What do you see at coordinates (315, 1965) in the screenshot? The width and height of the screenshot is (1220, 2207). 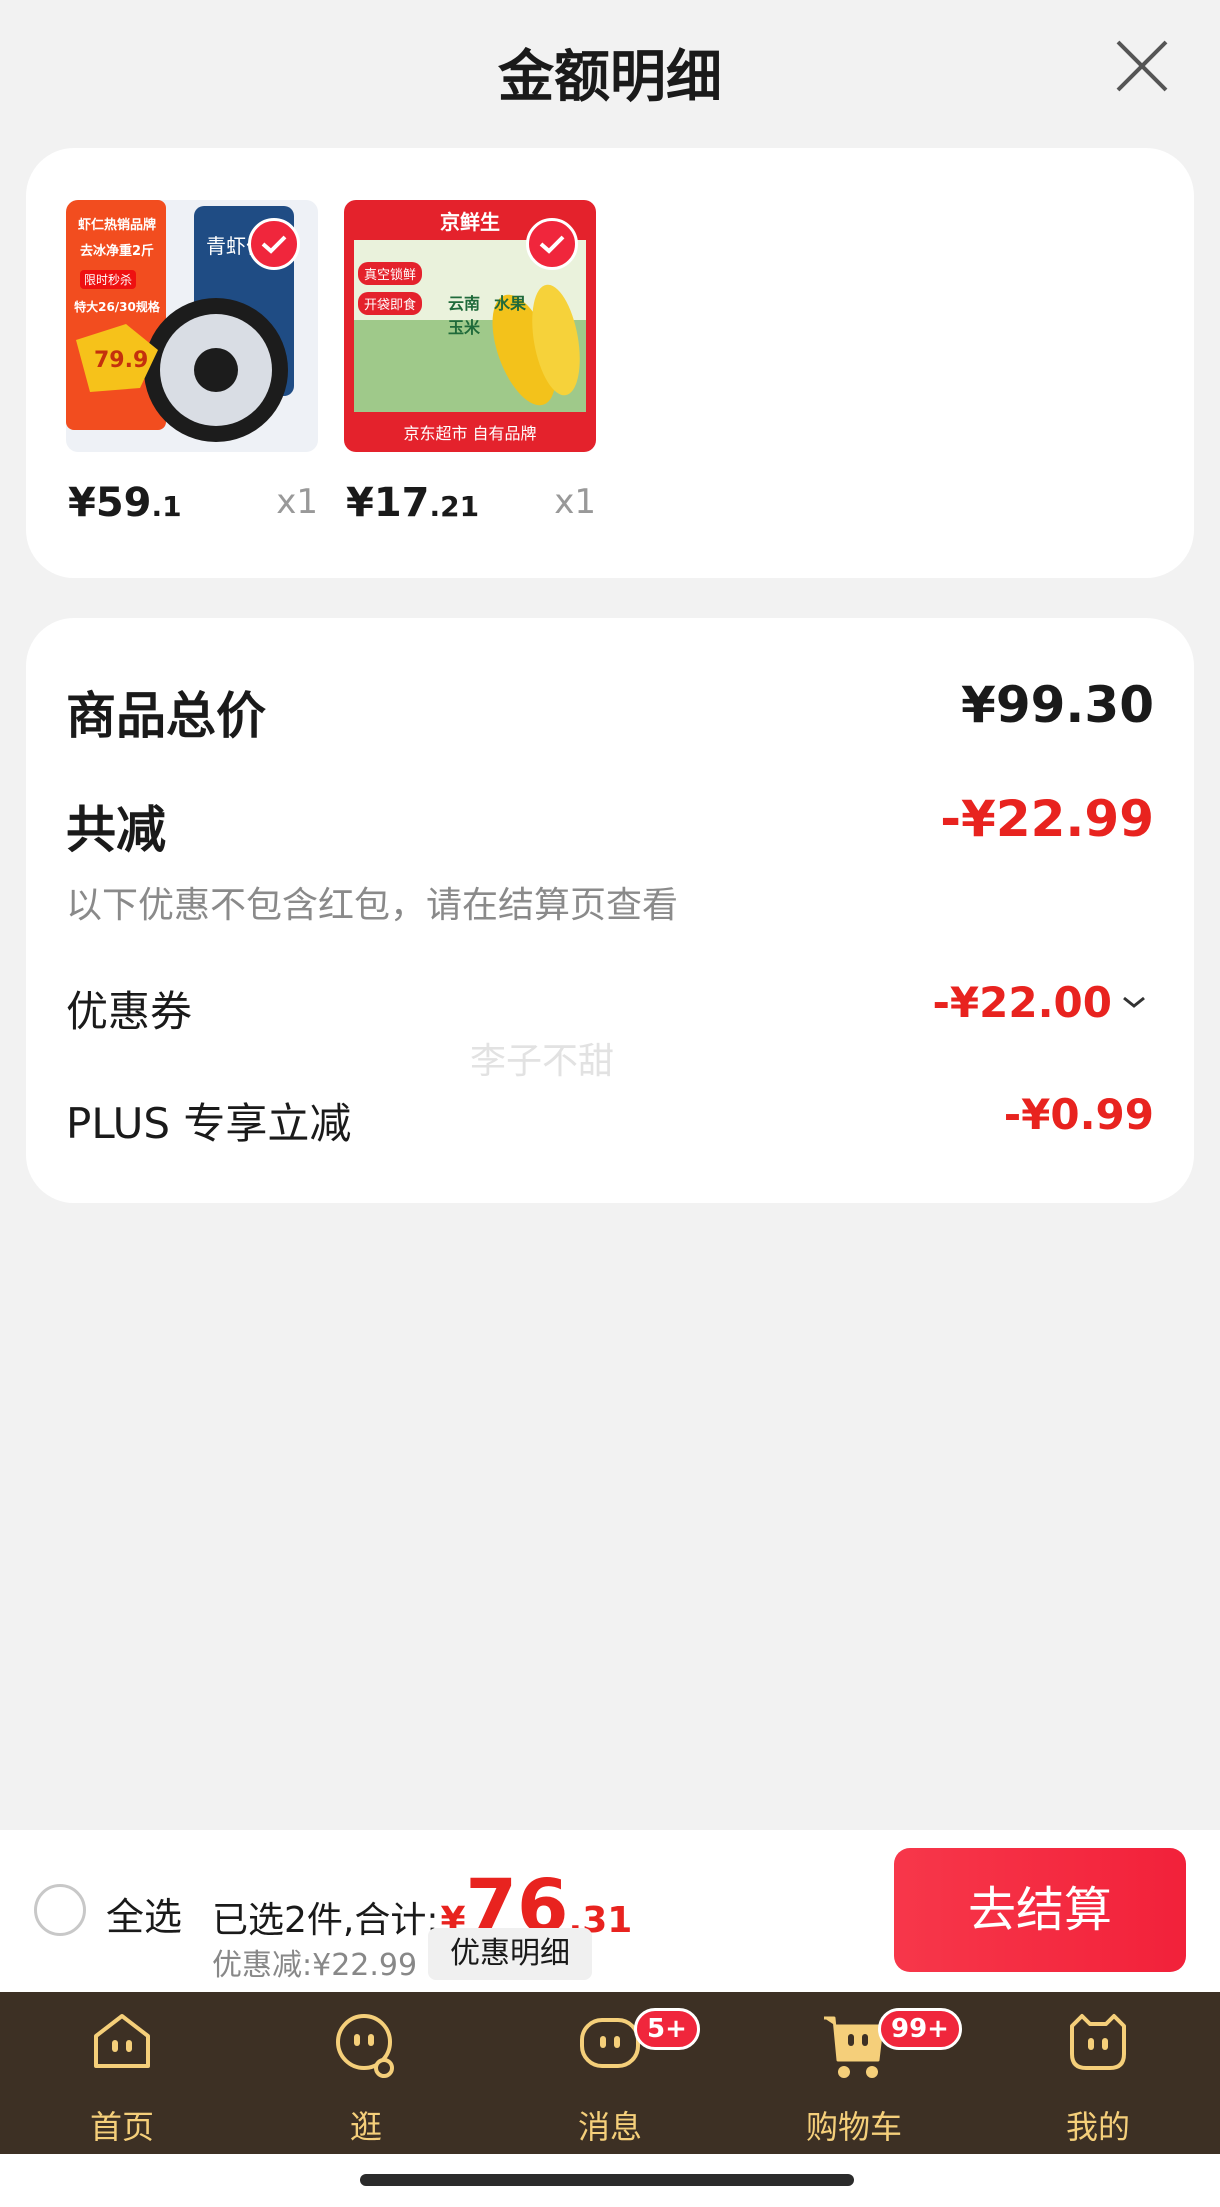 I see `discount-amount: 优惠减:¥22.99` at bounding box center [315, 1965].